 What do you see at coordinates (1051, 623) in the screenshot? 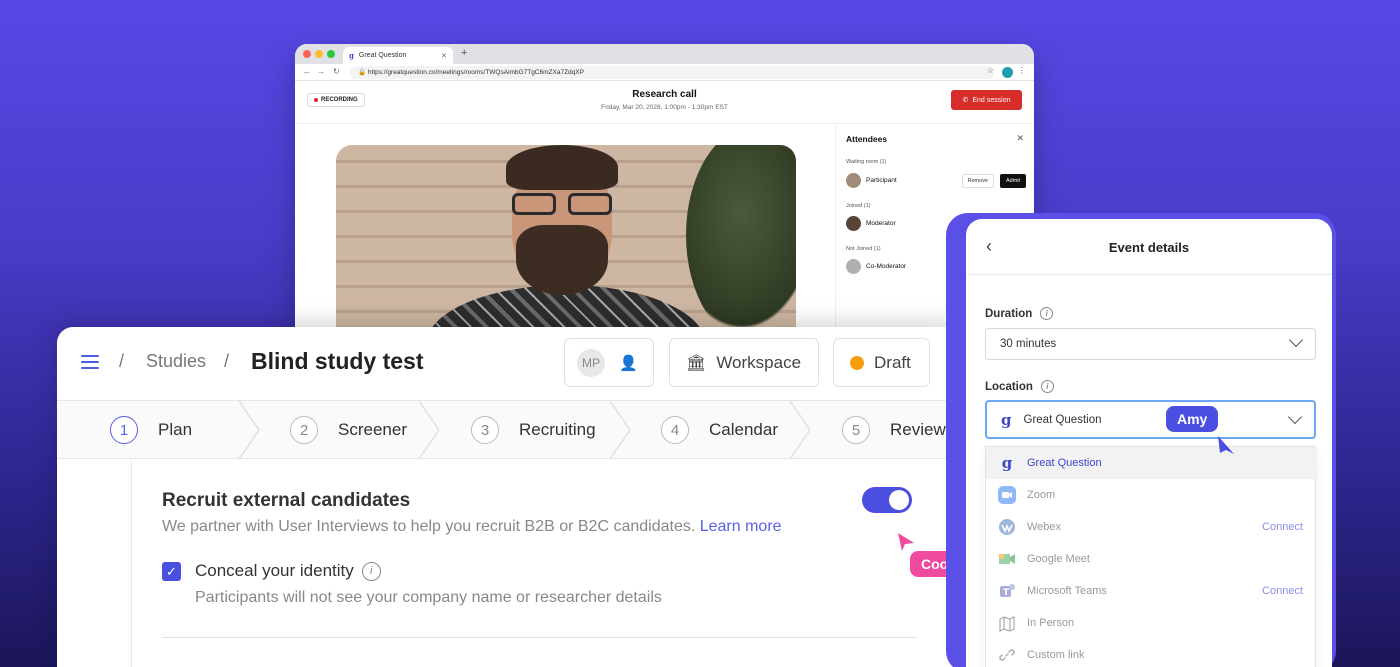
I see `option-label: In Person` at bounding box center [1051, 623].